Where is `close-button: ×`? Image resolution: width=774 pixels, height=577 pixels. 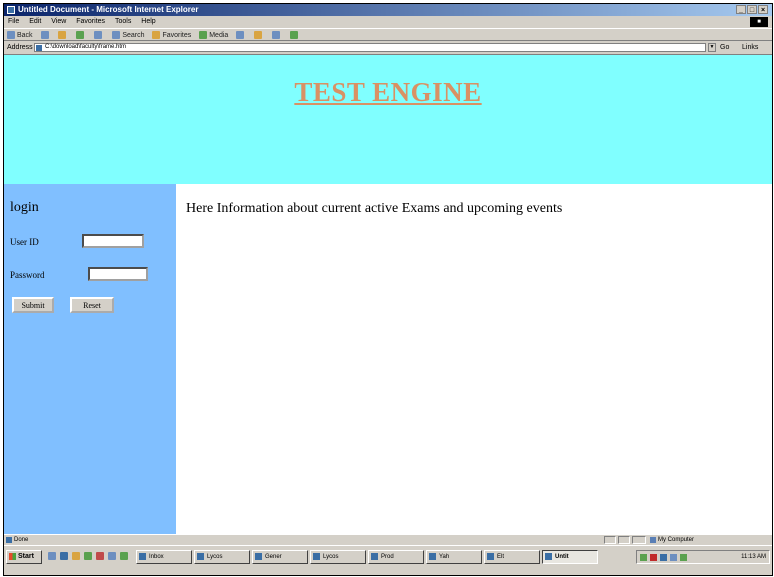 close-button: × is located at coordinates (763, 9).